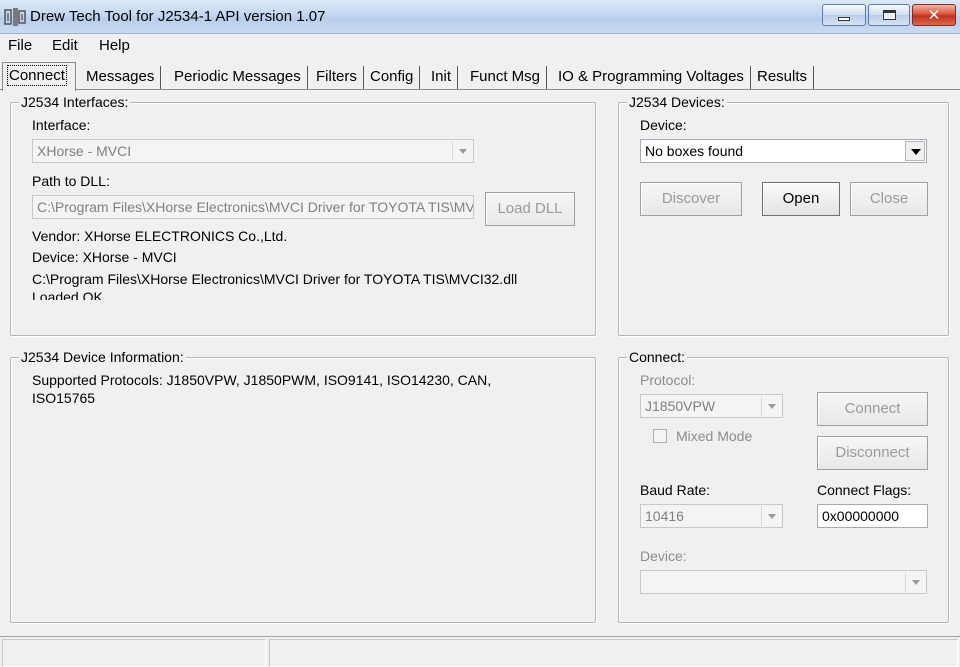 The width and height of the screenshot is (960, 667). Describe the element at coordinates (844, 15) in the screenshot. I see `minimize-button` at that location.